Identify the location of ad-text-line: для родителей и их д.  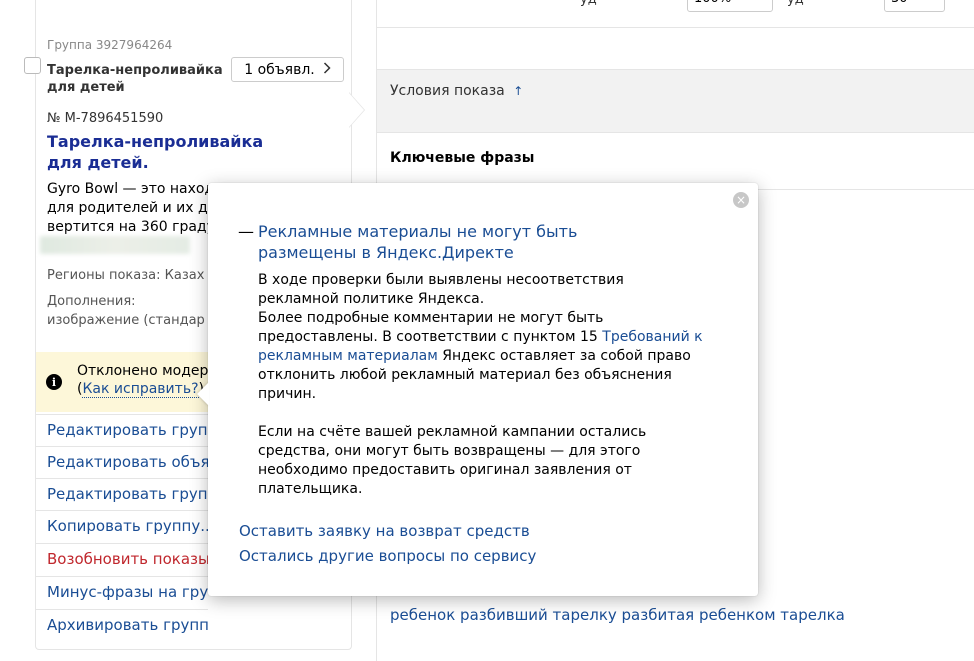
(127, 208).